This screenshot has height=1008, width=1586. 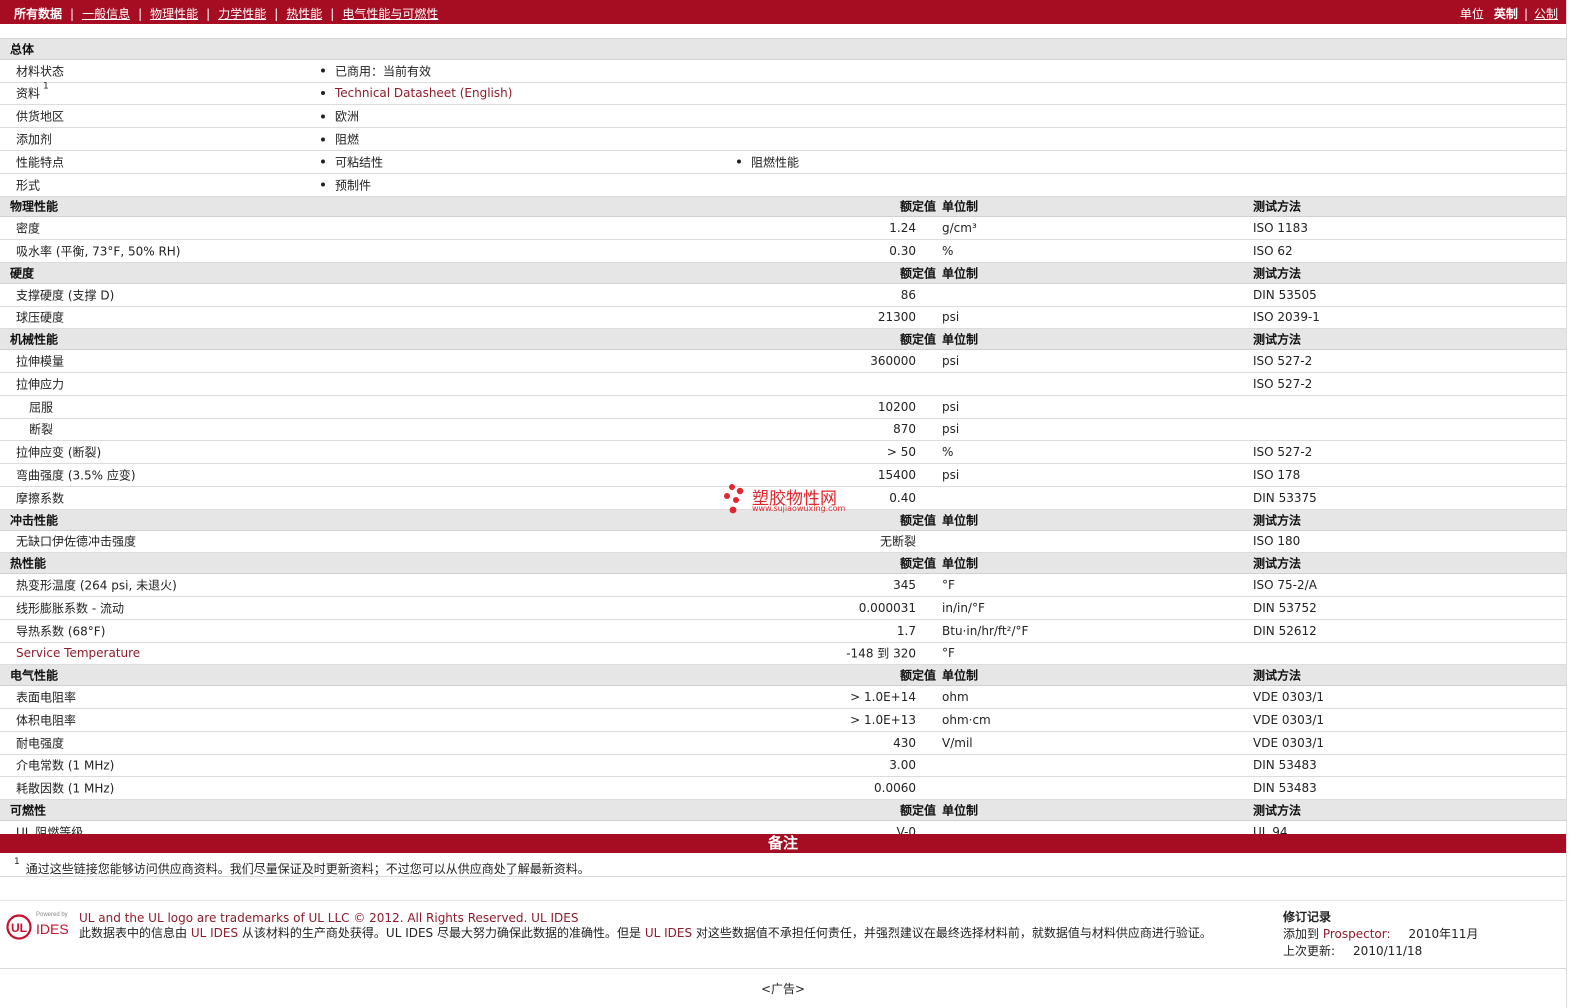 What do you see at coordinates (242, 13) in the screenshot?
I see `nav-mechanical: 力学性能` at bounding box center [242, 13].